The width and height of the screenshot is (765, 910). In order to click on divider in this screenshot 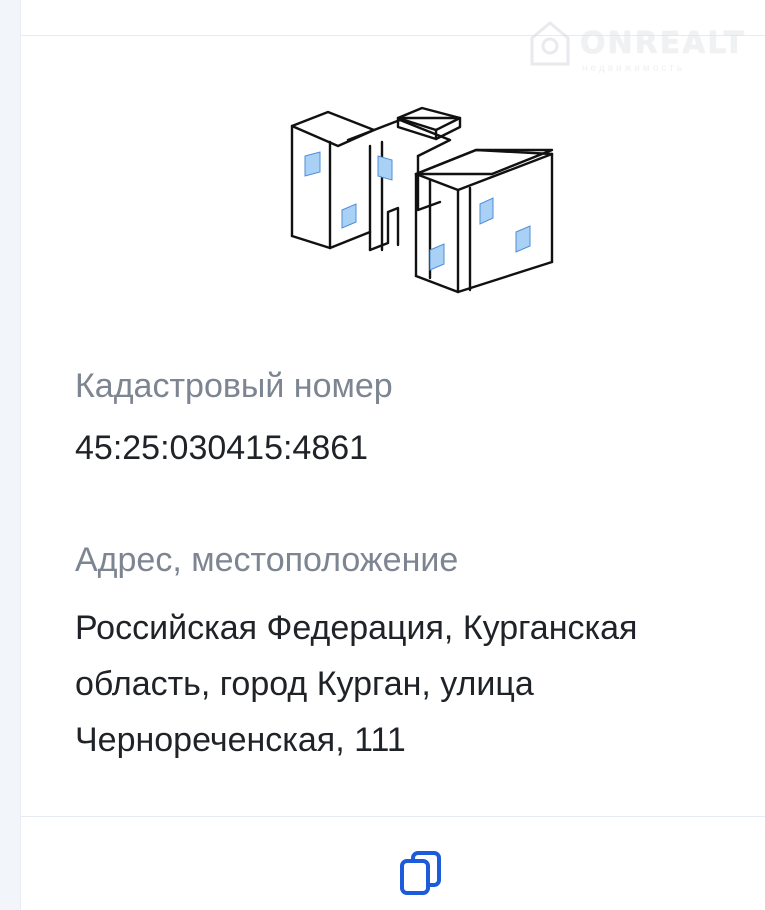, I will do `click(393, 816)`.